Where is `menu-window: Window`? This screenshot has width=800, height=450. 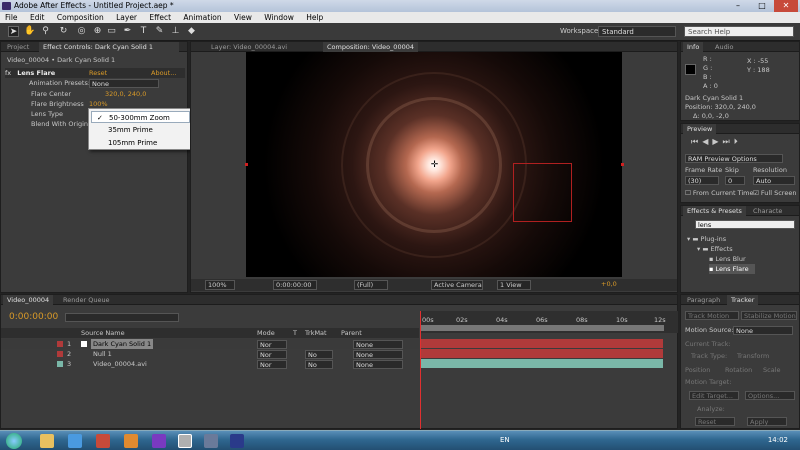
menu-window: Window is located at coordinates (279, 17).